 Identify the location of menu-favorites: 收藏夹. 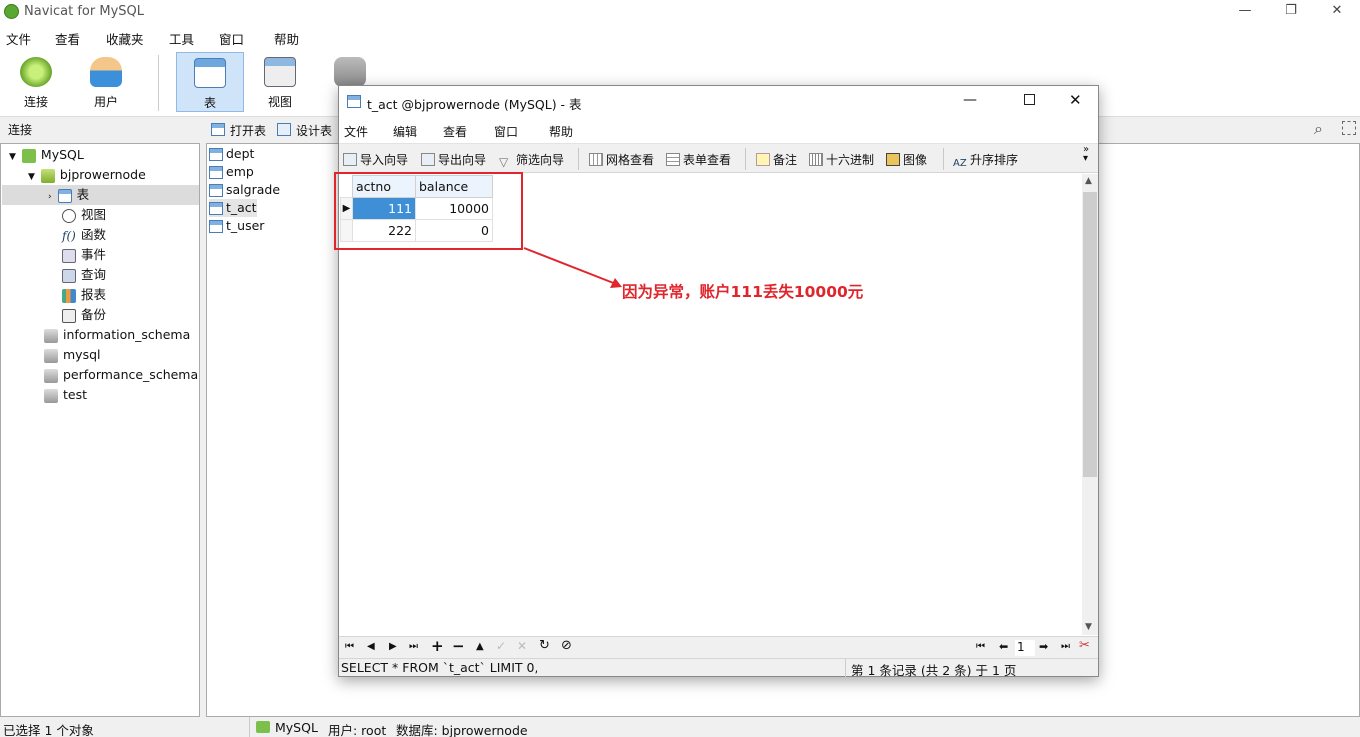
(125, 38).